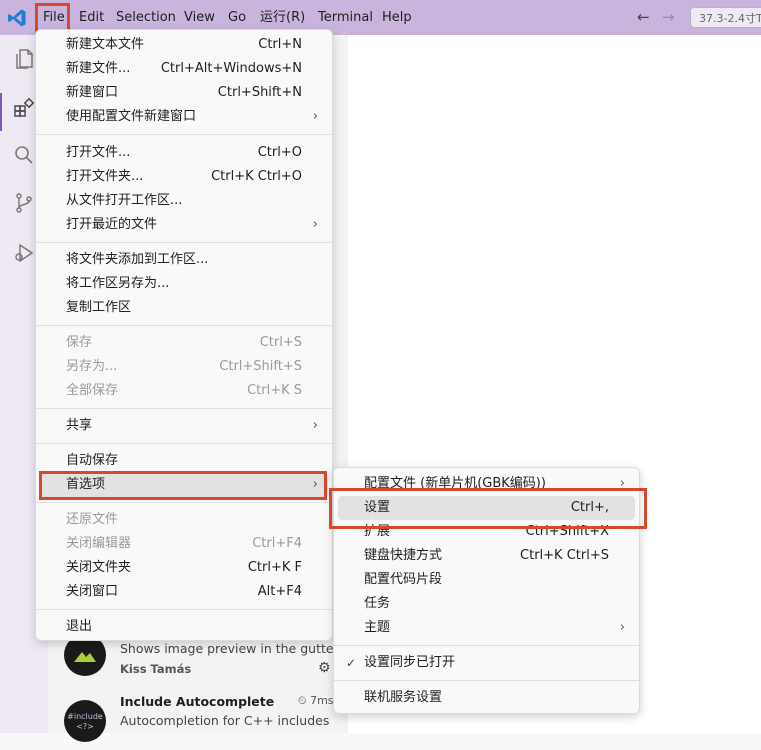 The height and width of the screenshot is (750, 761). Describe the element at coordinates (486, 663) in the screenshot. I see `menu-item-settings-sync: ✓ 设置同步已打开` at that location.